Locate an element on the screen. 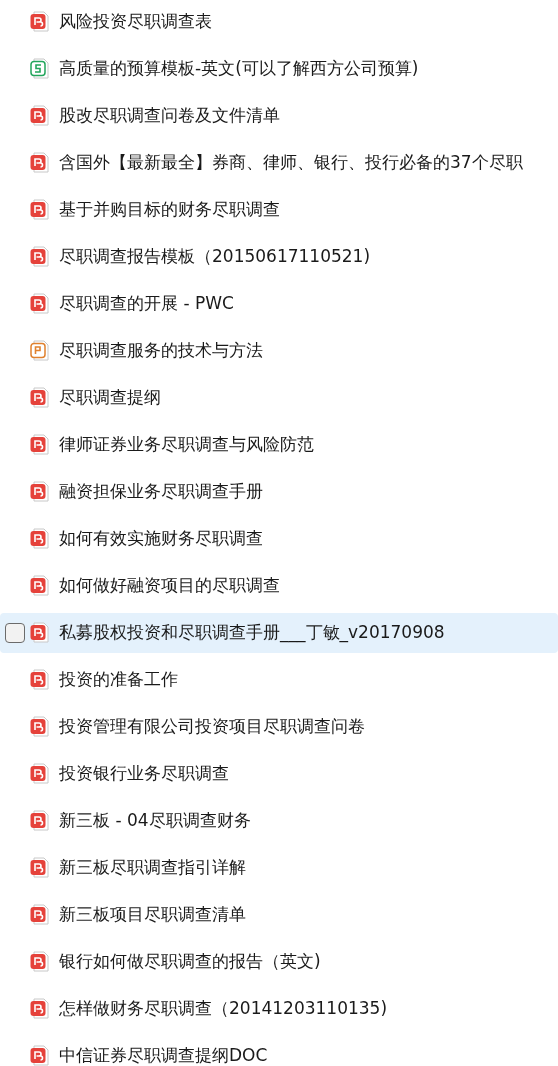 This screenshot has width=558, height=1066. file-name: 融资担保业务尽职调查手册 is located at coordinates (161, 491).